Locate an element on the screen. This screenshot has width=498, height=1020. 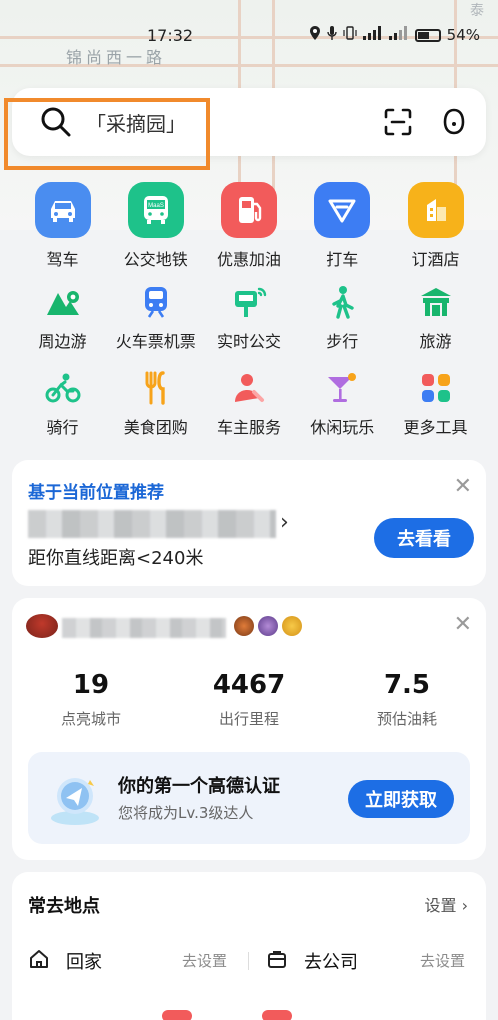
stat-item: 7.5 预估油耗 is located at coordinates (407, 699).